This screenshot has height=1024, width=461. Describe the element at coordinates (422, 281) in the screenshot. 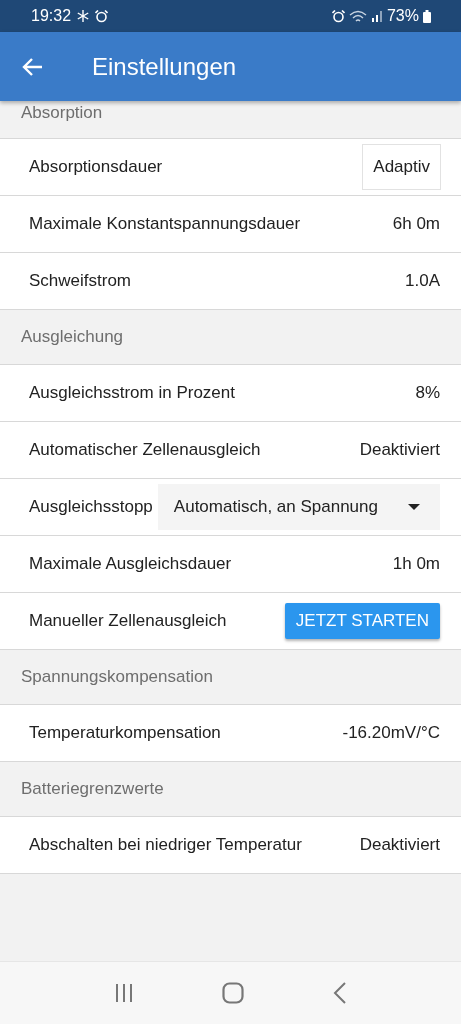

I see `setting-value: 1.0A` at that location.